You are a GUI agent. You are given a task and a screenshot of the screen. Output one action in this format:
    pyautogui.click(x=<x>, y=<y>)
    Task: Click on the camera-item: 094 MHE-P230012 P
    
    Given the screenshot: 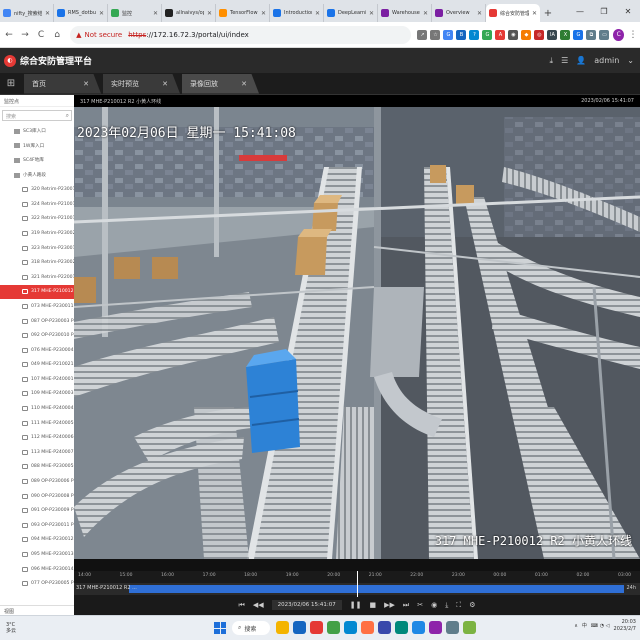 What is the action you would take?
    pyautogui.click(x=37, y=540)
    